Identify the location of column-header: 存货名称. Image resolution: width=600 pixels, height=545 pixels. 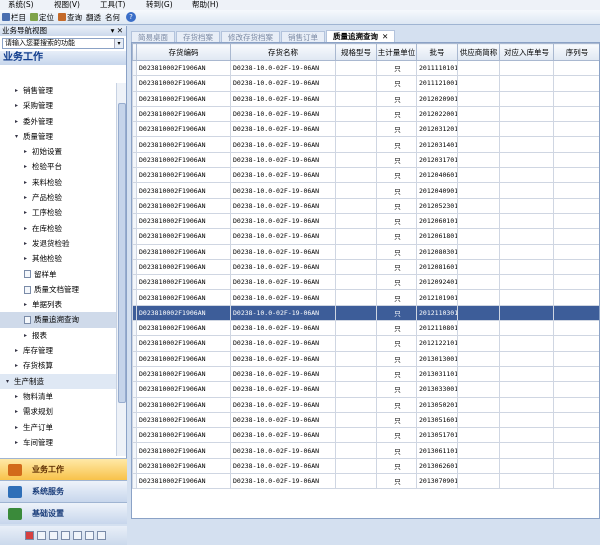
(283, 52).